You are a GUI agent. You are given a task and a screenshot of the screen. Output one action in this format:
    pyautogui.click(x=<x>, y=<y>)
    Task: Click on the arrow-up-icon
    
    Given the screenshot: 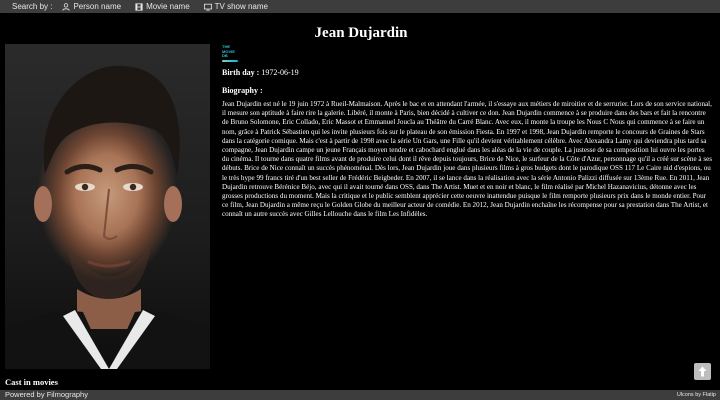 What is the action you would take?
    pyautogui.click(x=702, y=371)
    